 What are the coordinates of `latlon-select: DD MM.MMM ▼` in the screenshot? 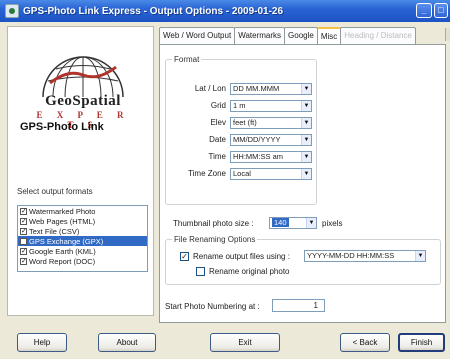 It's located at (271, 89).